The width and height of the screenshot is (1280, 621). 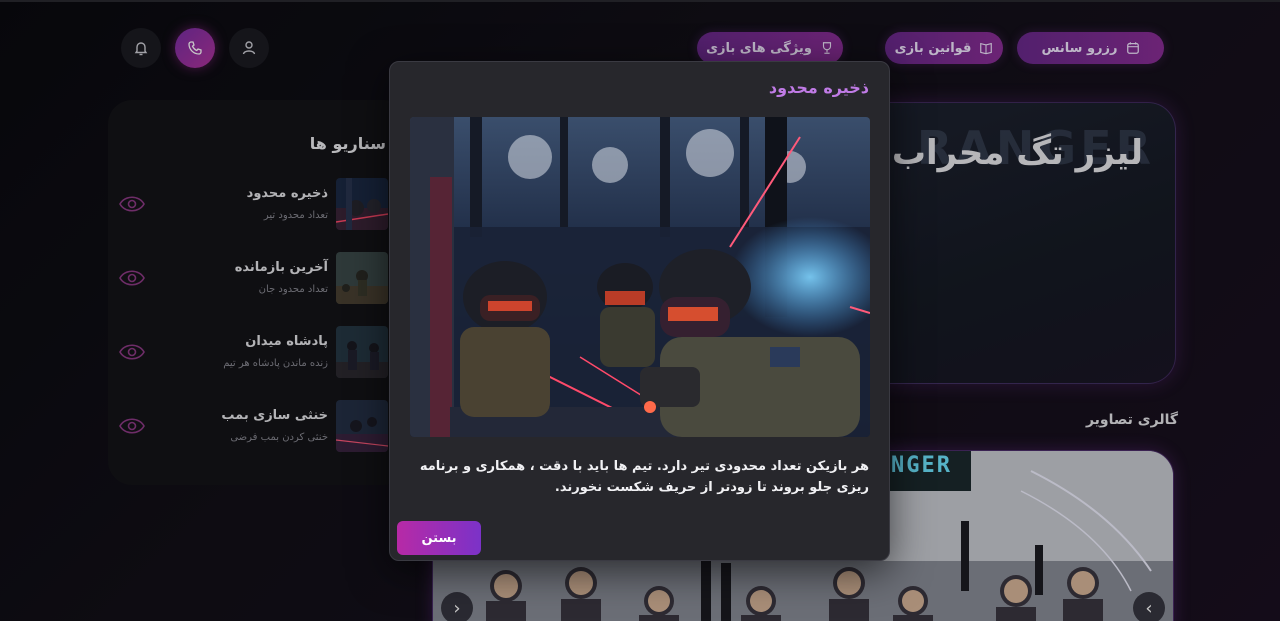 What do you see at coordinates (818, 87) in the screenshot?
I see `modal-title: ذخیره محدود` at bounding box center [818, 87].